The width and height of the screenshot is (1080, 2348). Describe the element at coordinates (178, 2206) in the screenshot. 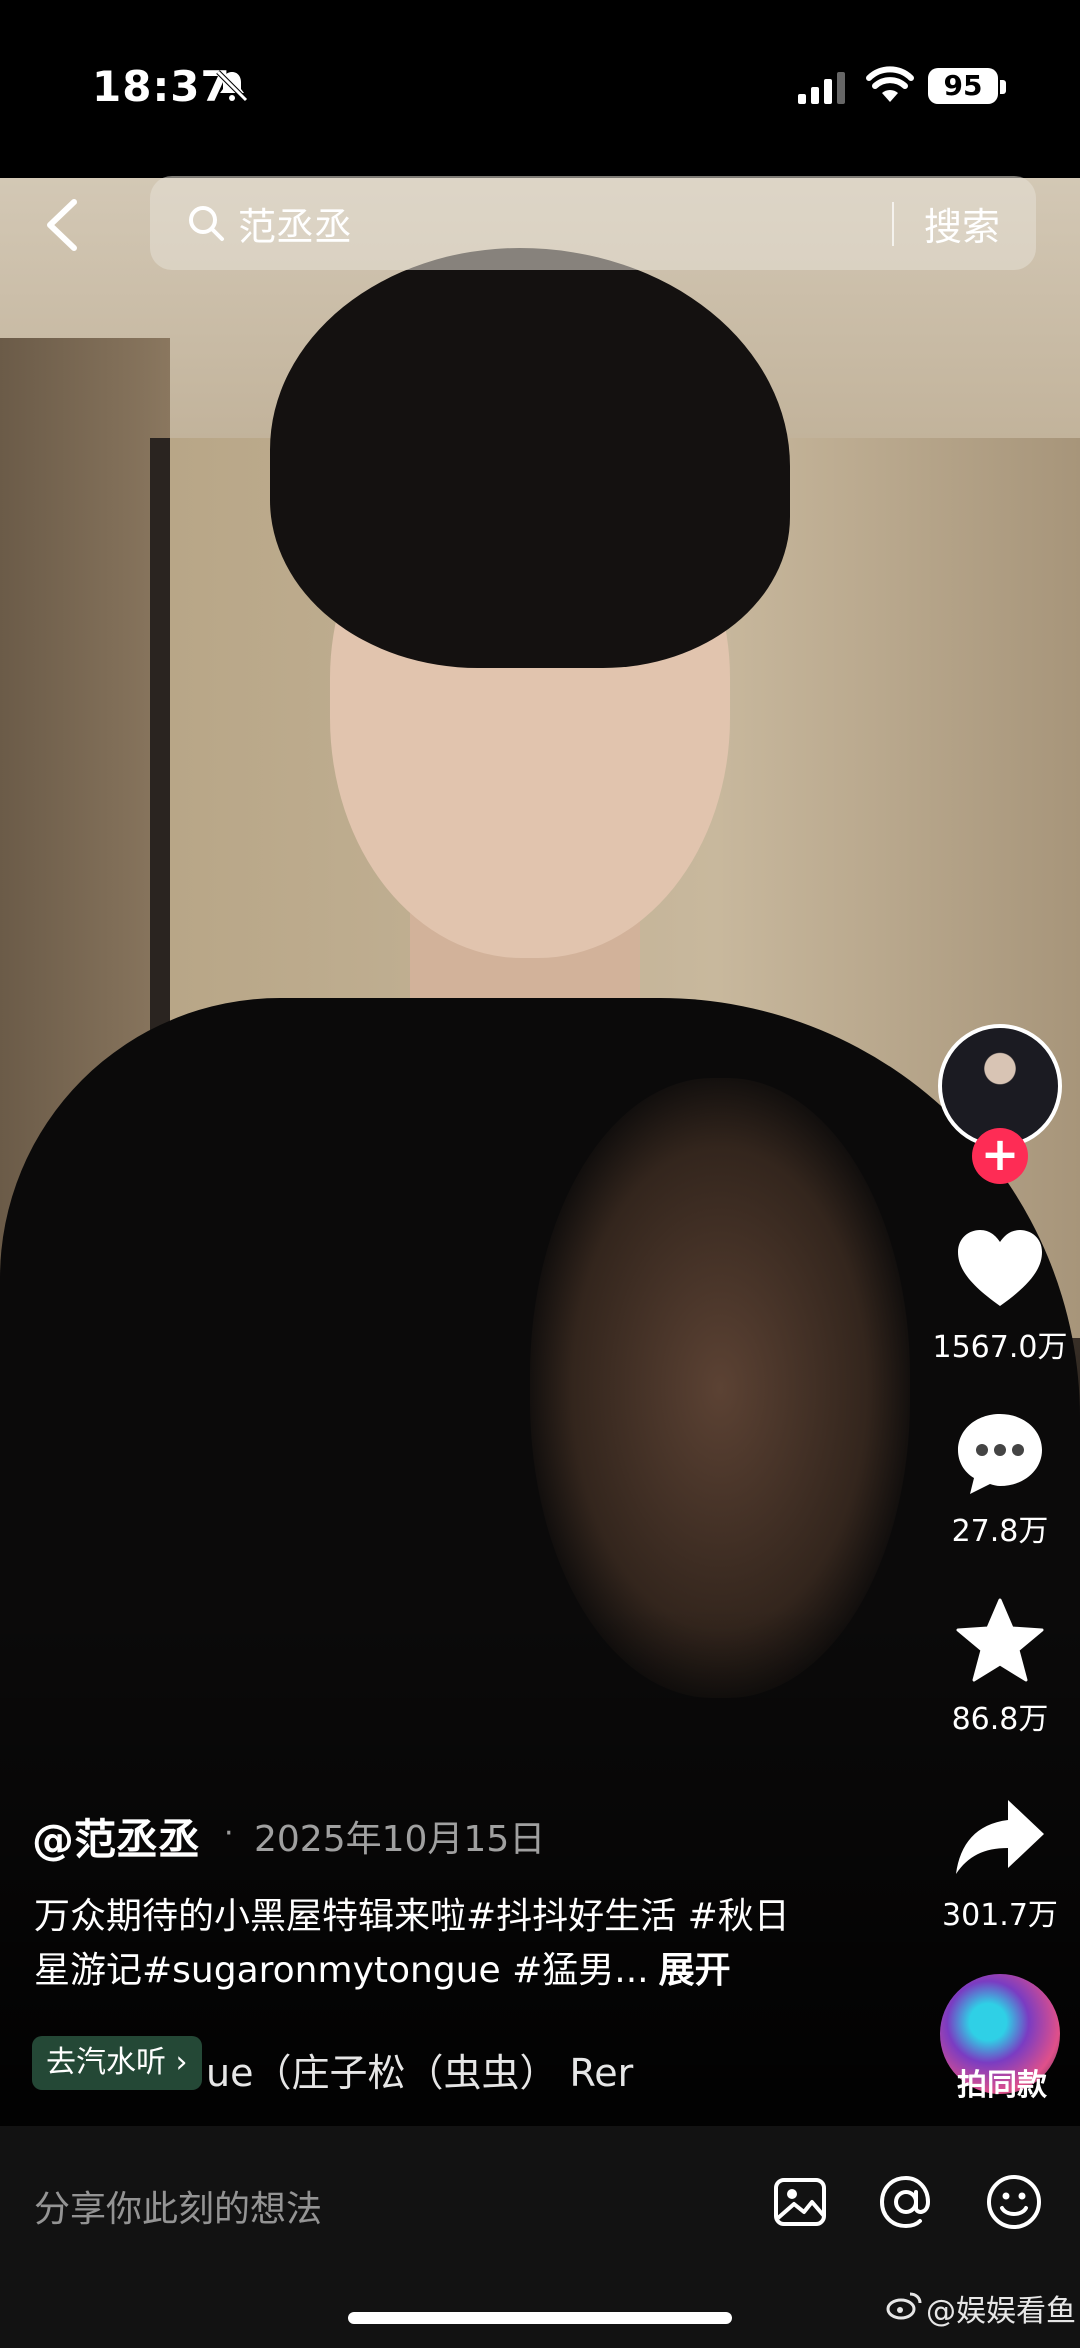

I see `comment-input: 分享你此刻的想法` at that location.